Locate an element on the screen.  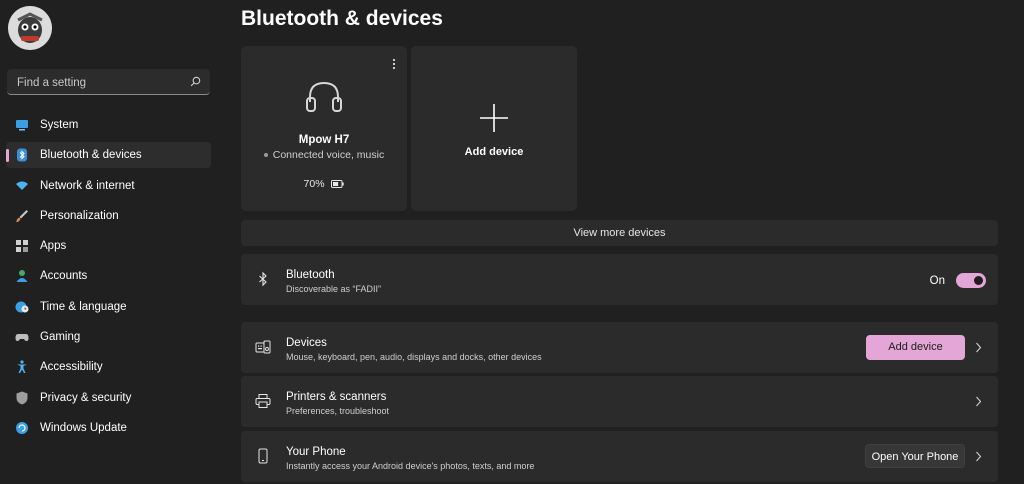
sidebar-item-privacy-security: Privacy & security is located at coordinates (108, 398).